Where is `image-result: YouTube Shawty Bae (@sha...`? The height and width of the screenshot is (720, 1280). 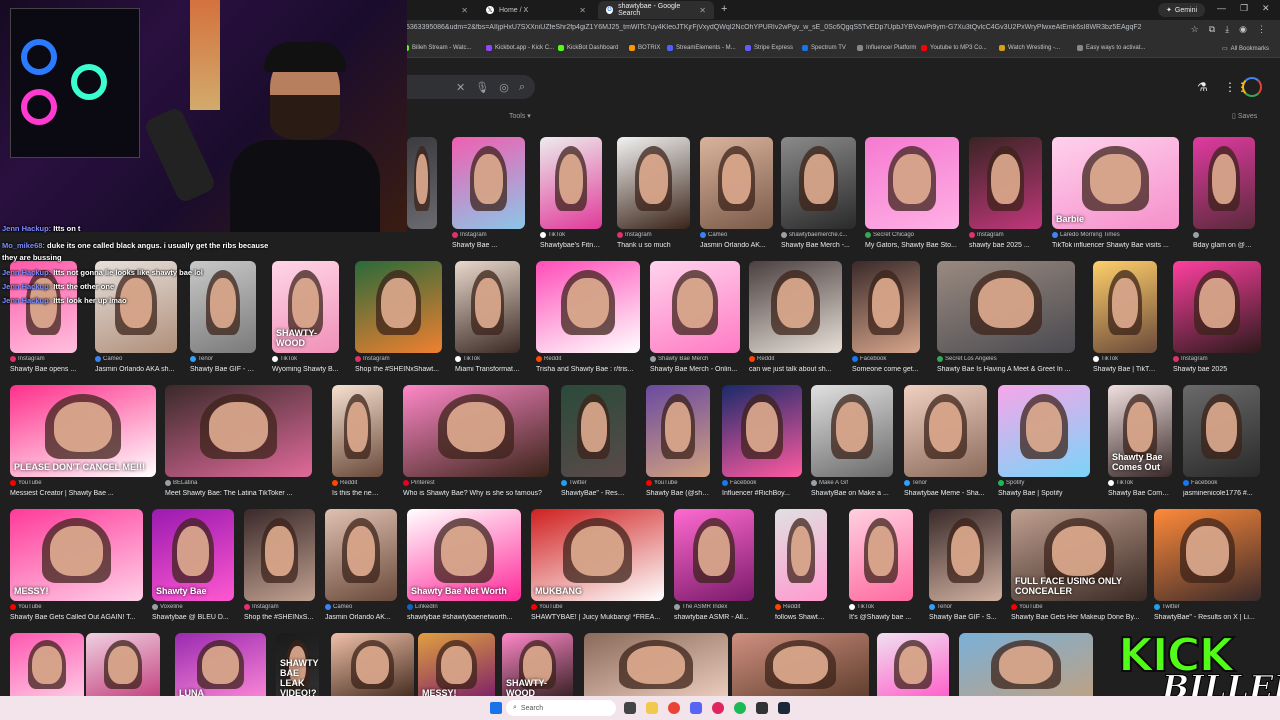
image-result: YouTube Shawty Bae (@sha... is located at coordinates (678, 445).